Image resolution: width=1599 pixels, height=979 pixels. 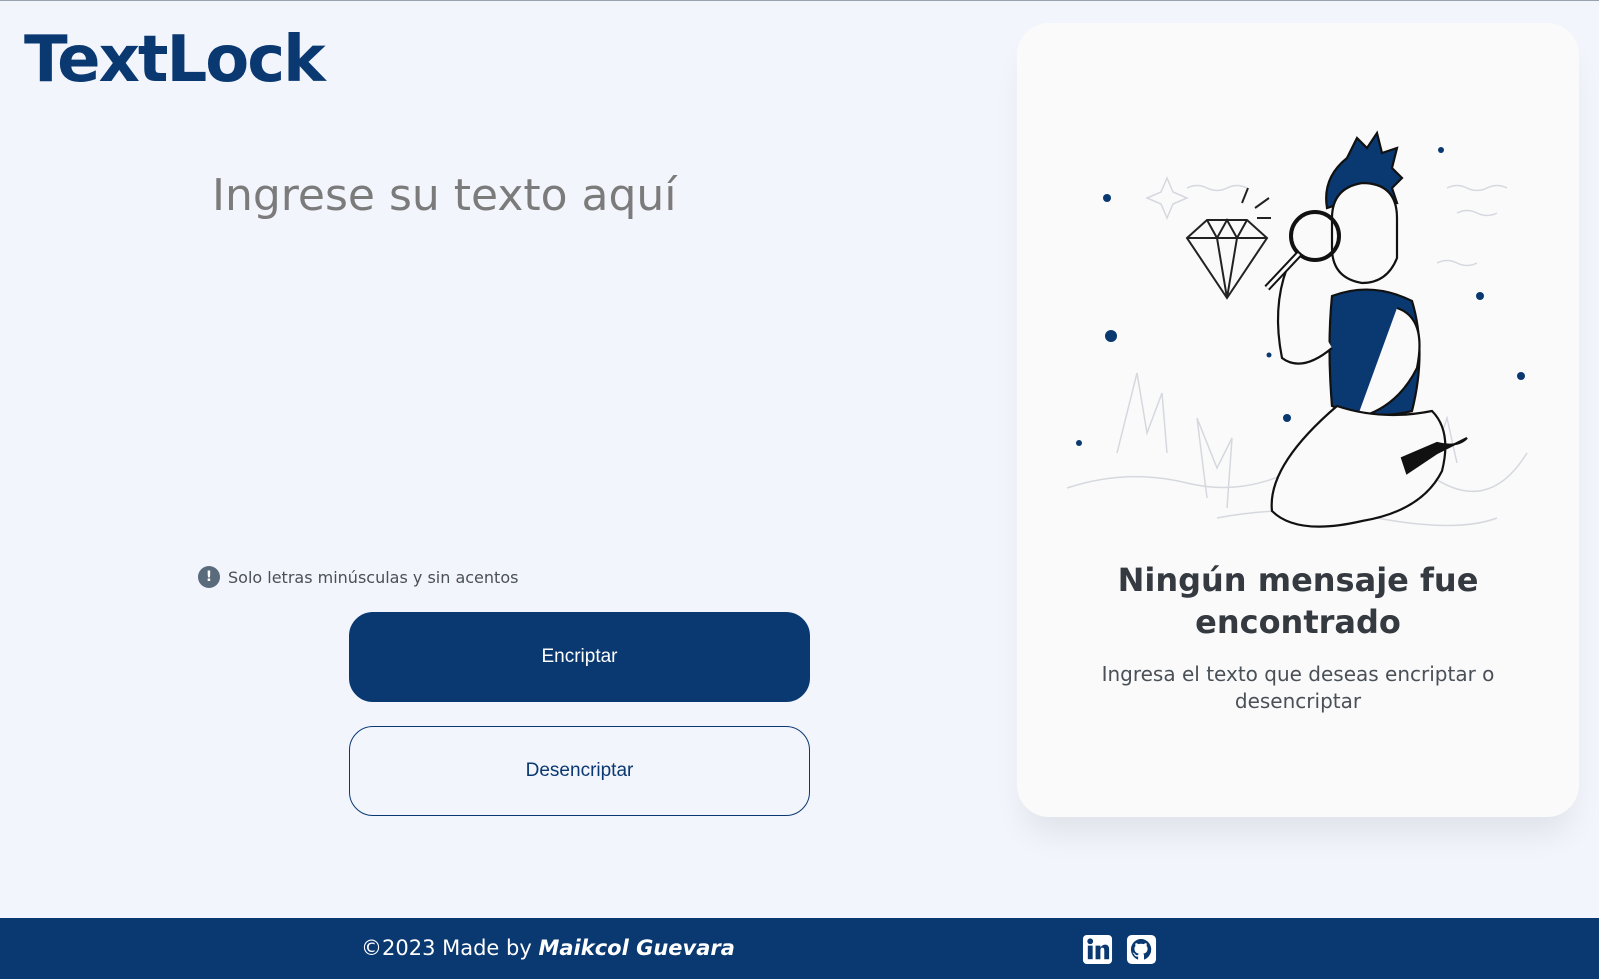 I want to click on copyright: ©2023 Made by Maikcol Guevara, so click(x=548, y=948).